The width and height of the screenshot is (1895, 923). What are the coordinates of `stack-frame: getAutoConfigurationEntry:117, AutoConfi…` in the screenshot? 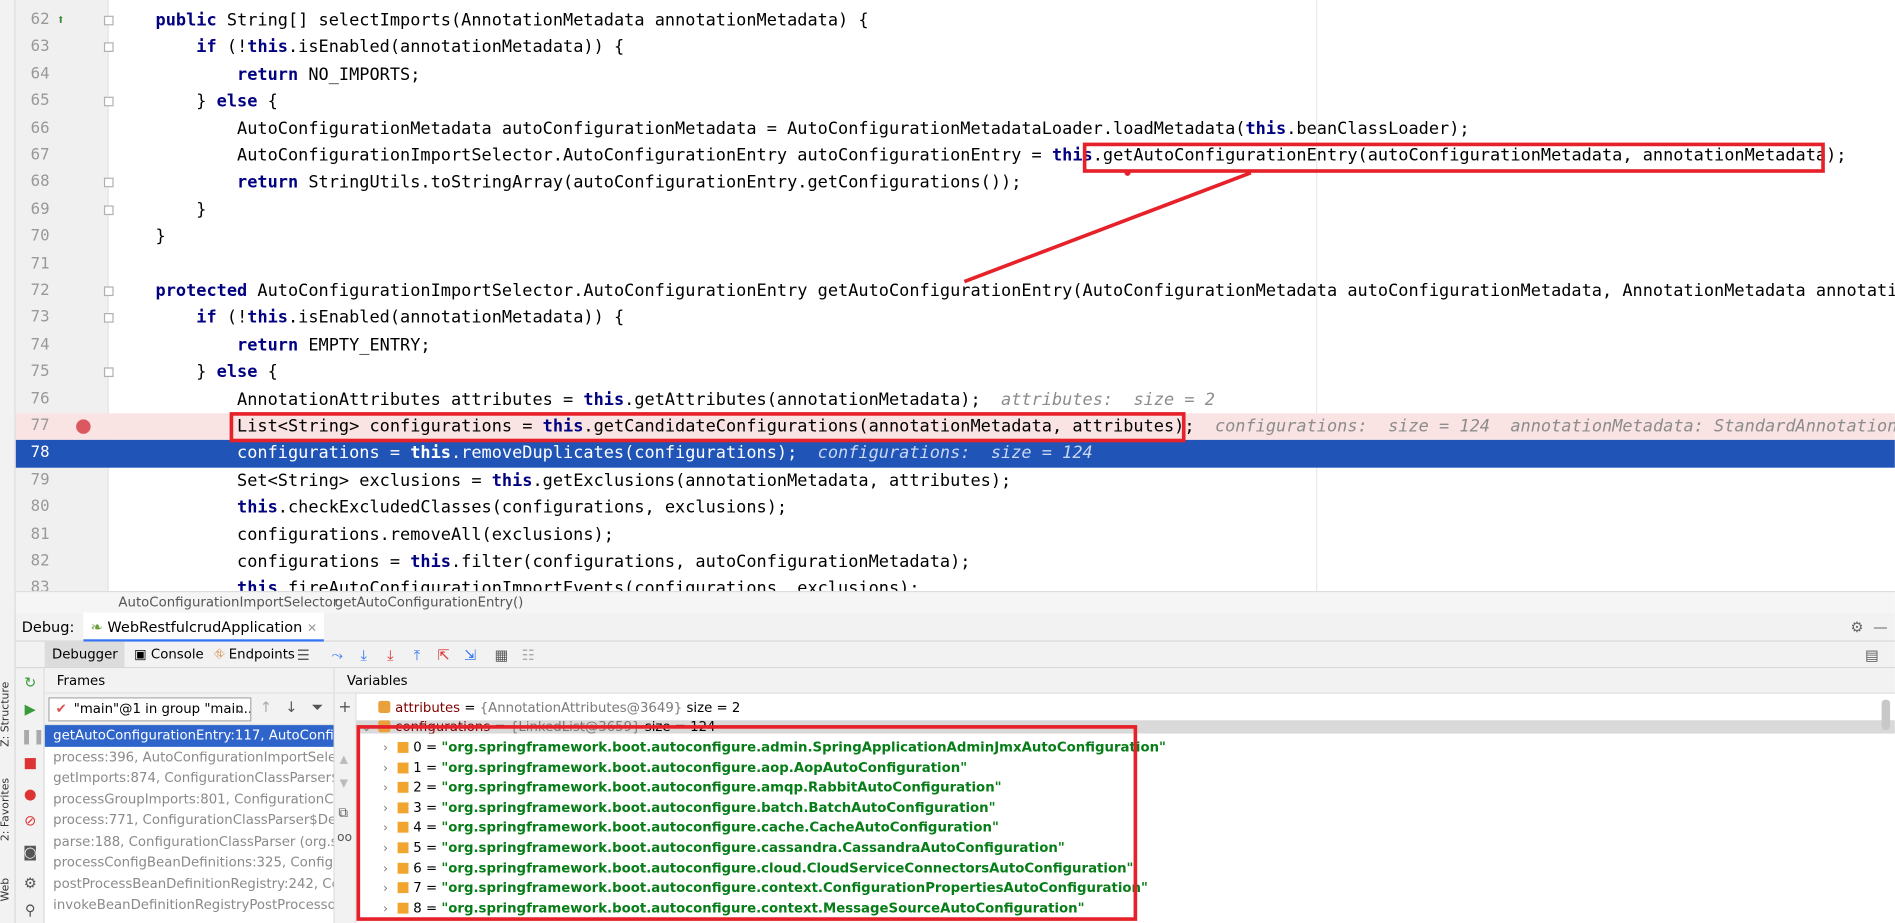 It's located at (189, 736).